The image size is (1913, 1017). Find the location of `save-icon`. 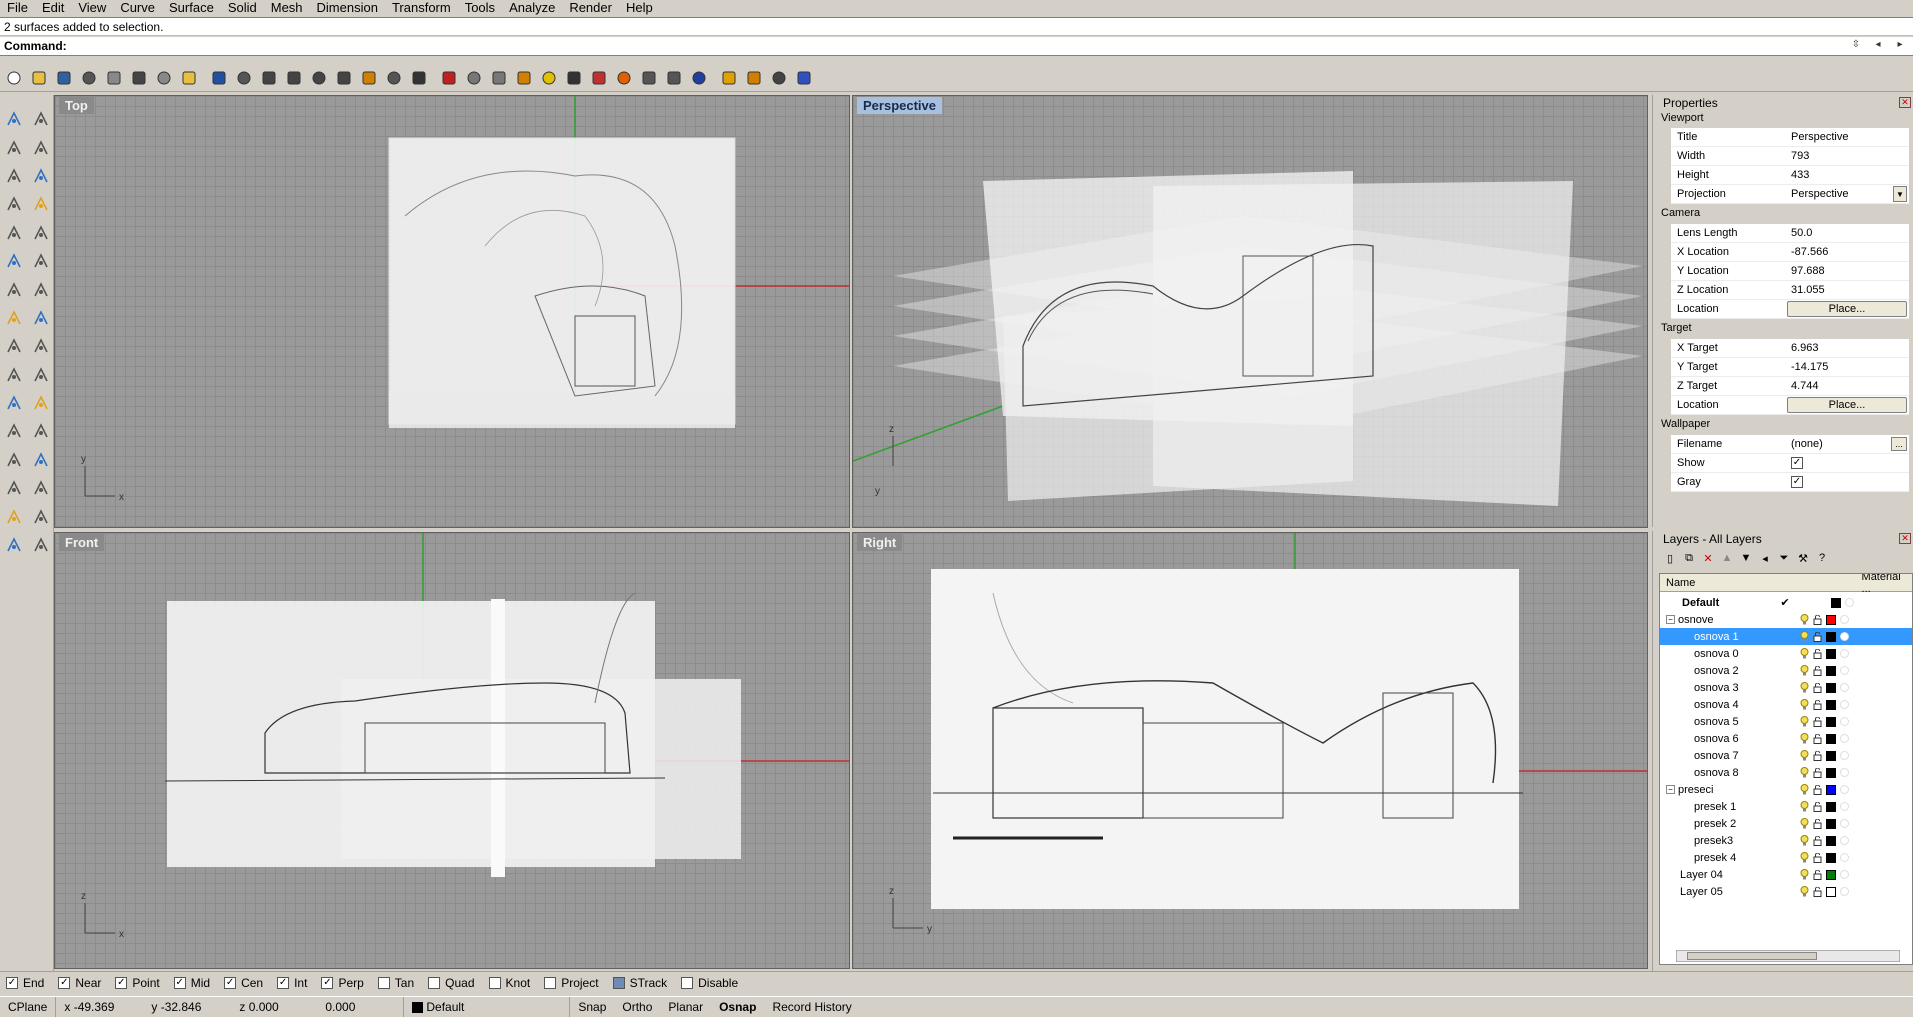

save-icon is located at coordinates (64, 78).